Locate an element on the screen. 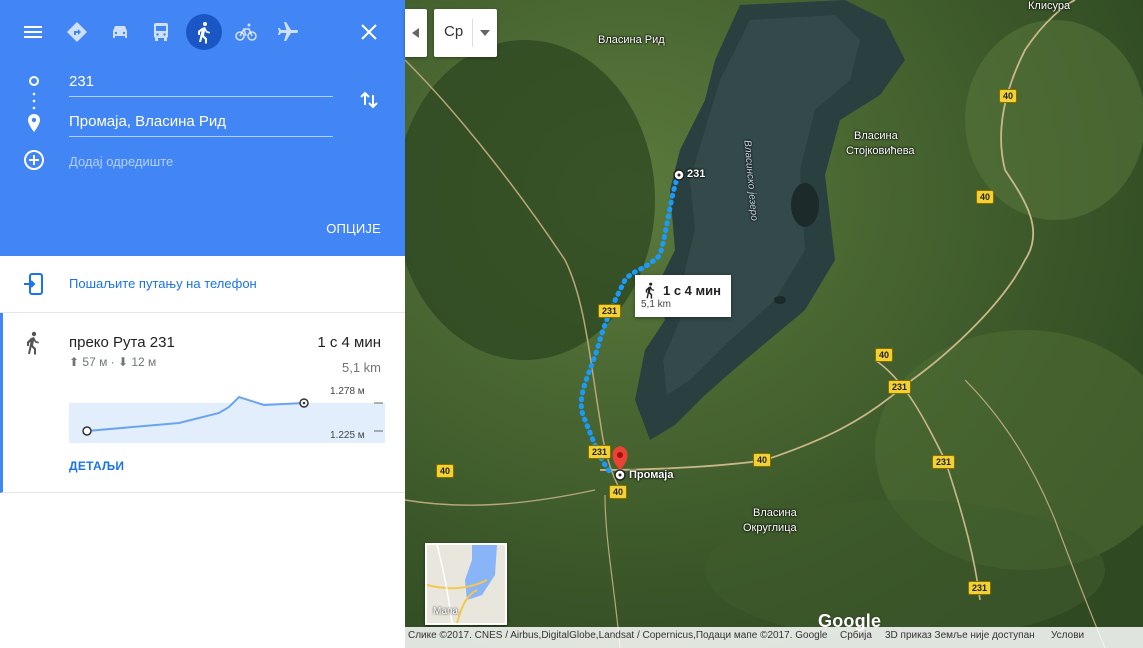 This screenshot has width=1143, height=648. route-time: 1 с 4 мин is located at coordinates (349, 342).